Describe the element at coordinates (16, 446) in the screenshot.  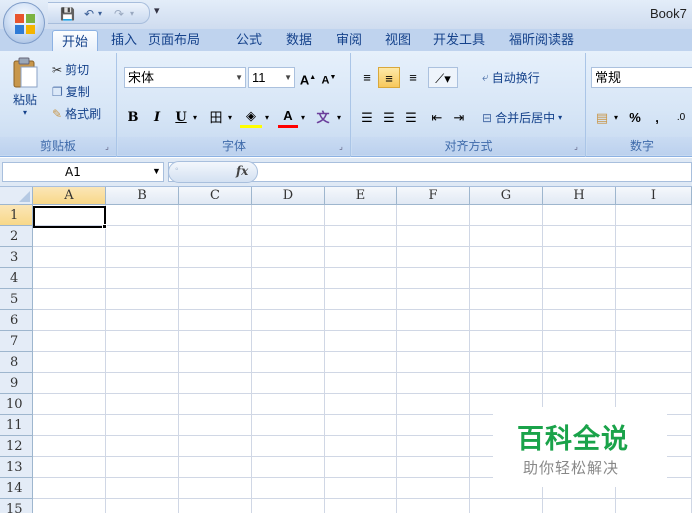
I see `row-header-12: 12` at that location.